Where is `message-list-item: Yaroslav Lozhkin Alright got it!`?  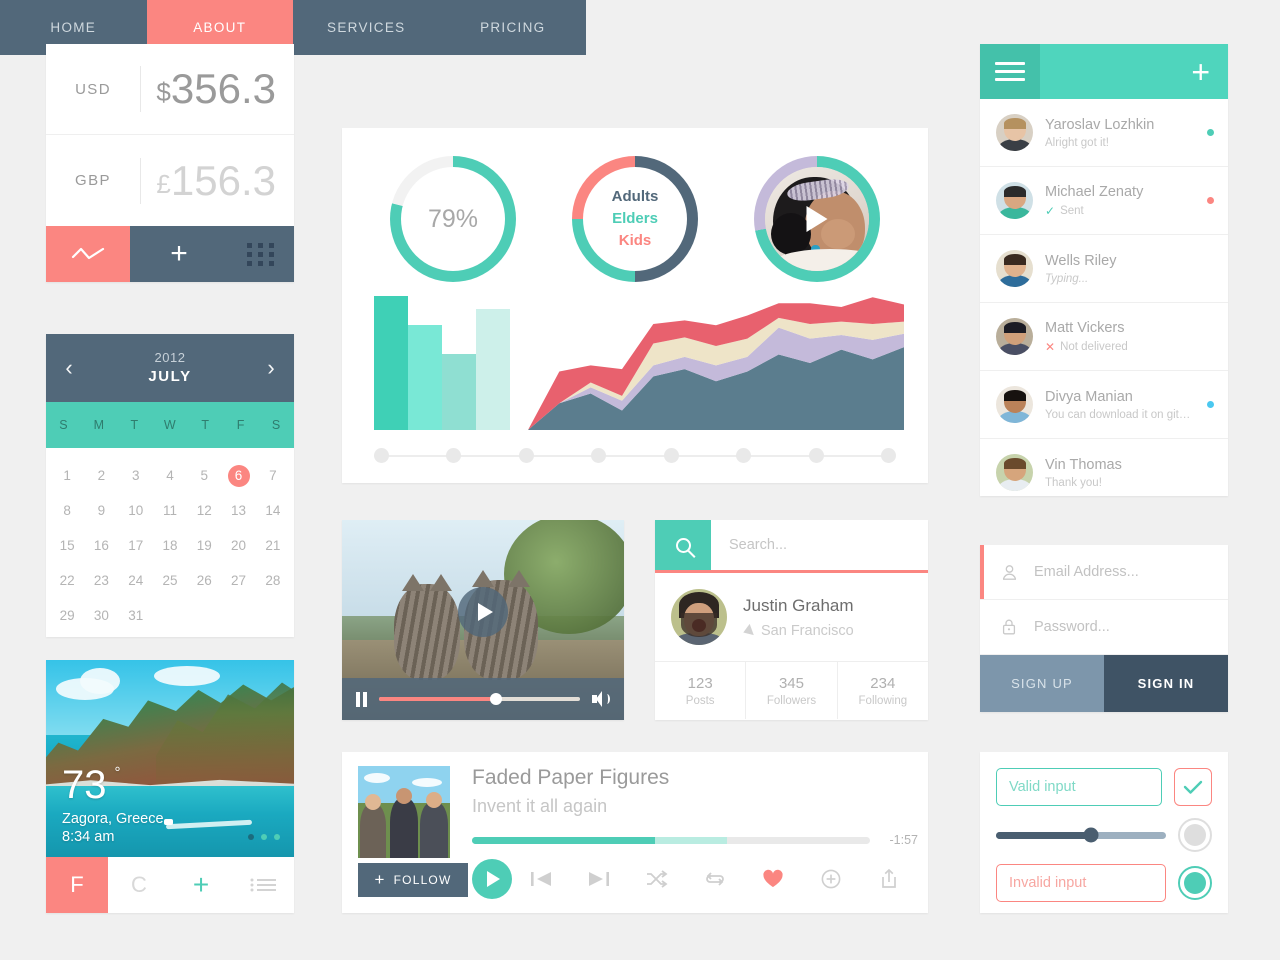
message-list-item: Yaroslav Lozhkin Alright got it! is located at coordinates (1104, 133).